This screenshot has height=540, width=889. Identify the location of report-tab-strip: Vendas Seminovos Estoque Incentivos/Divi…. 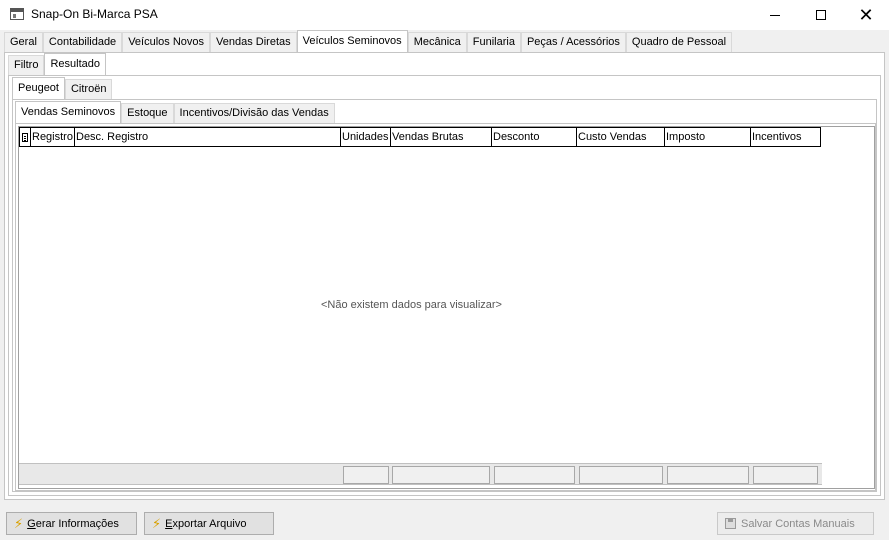
(175, 112).